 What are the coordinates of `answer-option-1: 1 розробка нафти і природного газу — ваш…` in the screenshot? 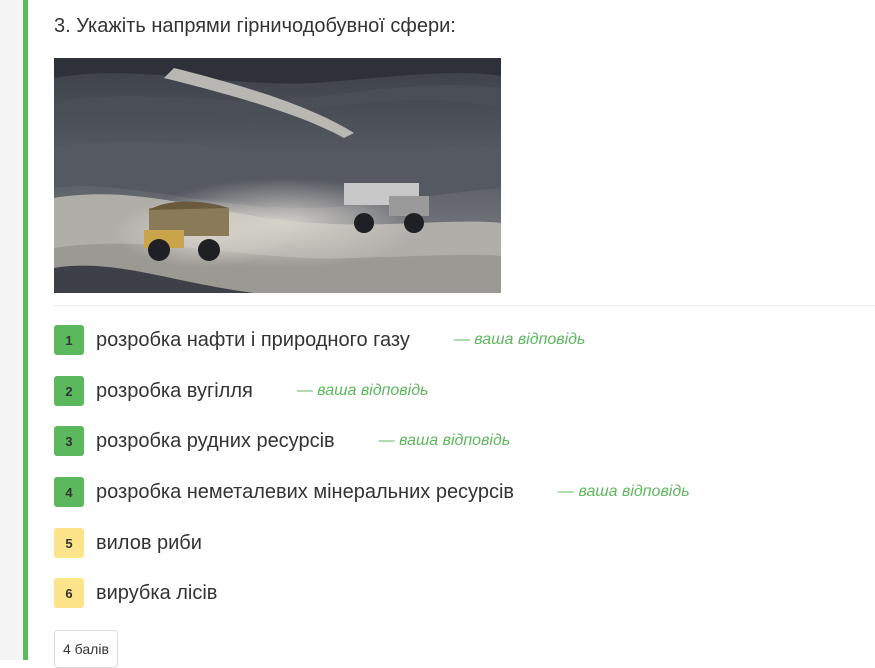 It's located at (319, 340).